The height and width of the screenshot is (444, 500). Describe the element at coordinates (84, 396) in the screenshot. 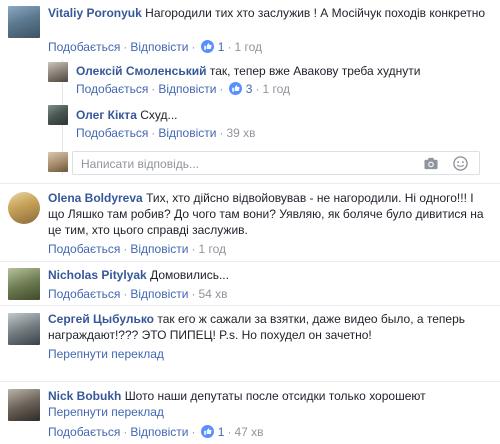

I see `comment-author: Nick Bobukh` at that location.